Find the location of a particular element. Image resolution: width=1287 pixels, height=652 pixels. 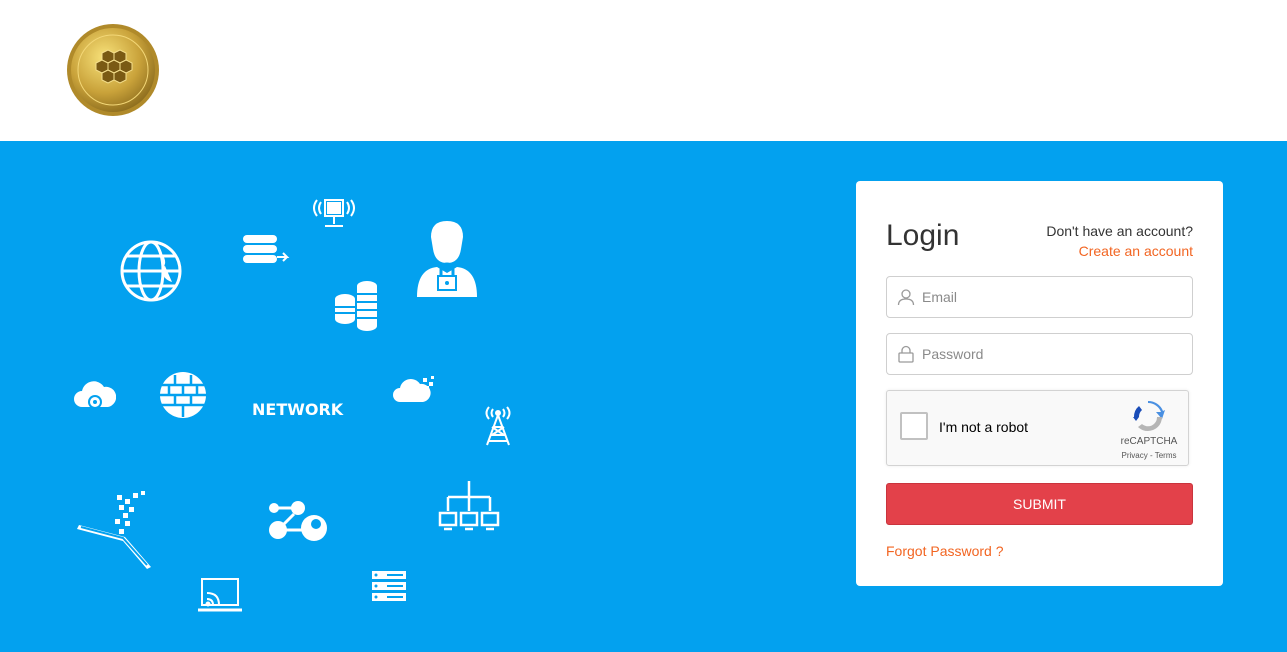

submit-button: SUBMIT is located at coordinates (1039, 504).